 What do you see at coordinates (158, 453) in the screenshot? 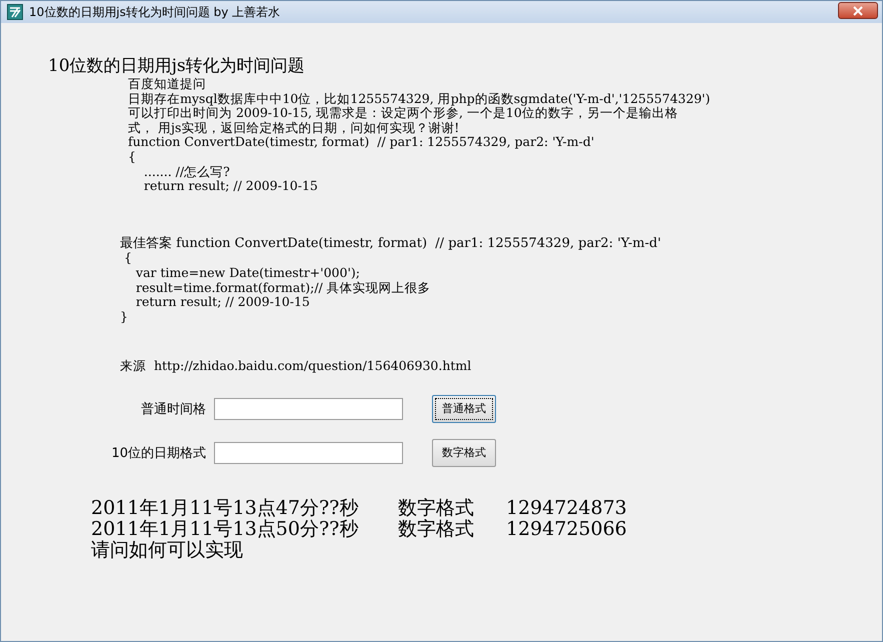
I see `field-label: 10位的日期格式` at bounding box center [158, 453].